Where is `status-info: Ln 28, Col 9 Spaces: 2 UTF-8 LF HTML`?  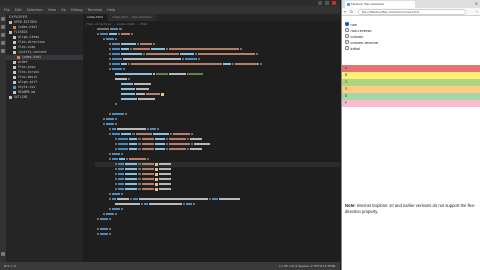
status-info: Ln 28, Col 9 Spaces: 2 UTF-8 LF HTML is located at coordinates (307, 266).